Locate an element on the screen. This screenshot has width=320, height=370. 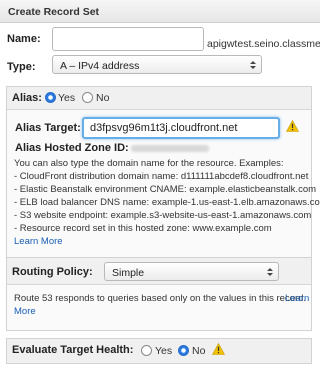
routing-policy-select: Simple is located at coordinates (191, 271).